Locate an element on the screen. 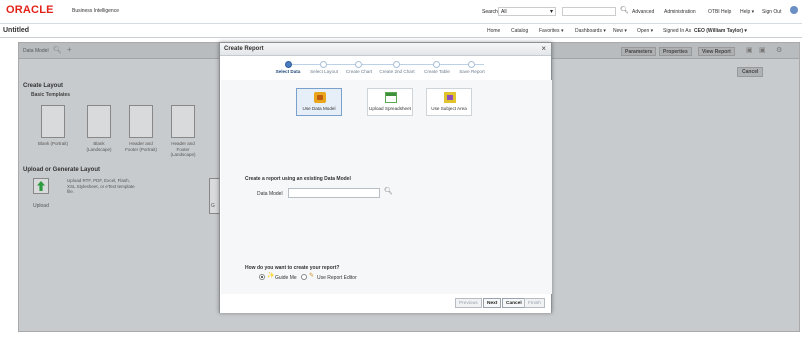 This screenshot has height=337, width=802. creation-mode-prompt: How do you want to create your report? is located at coordinates (292, 268).